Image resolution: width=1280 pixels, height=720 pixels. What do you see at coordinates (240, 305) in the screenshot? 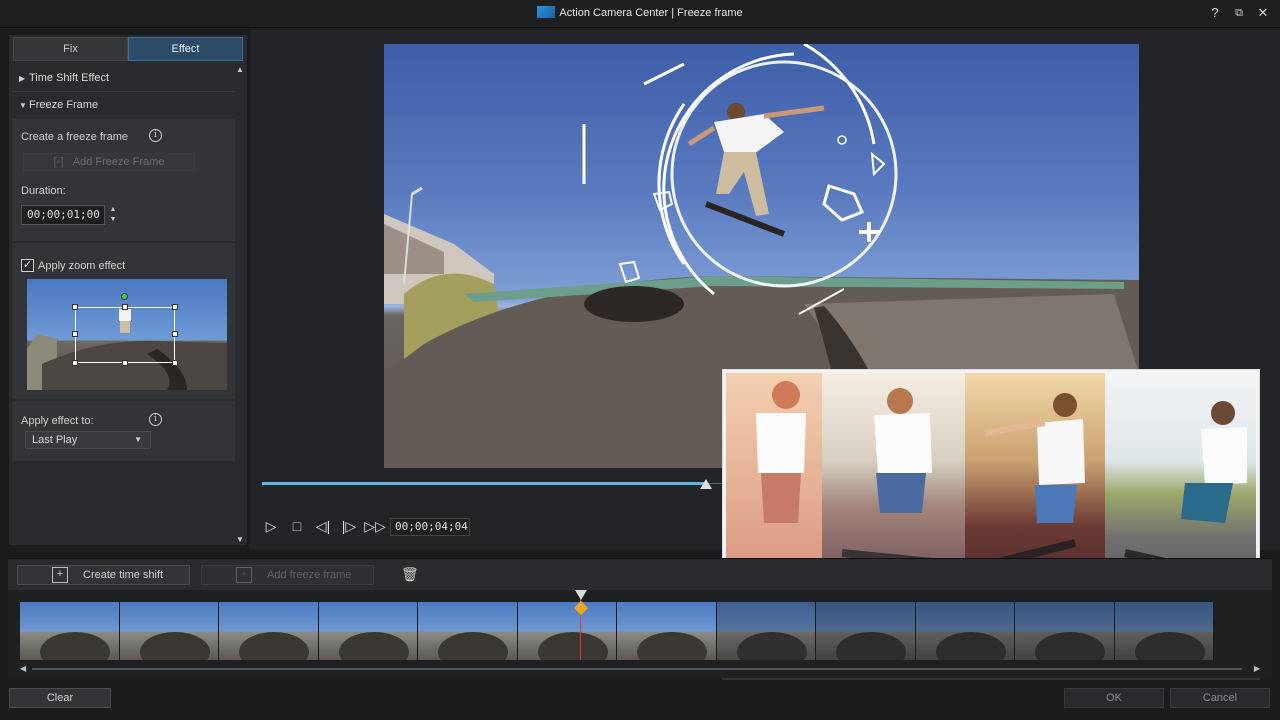
I see `panel-scrollbar: ▲ ▼` at bounding box center [240, 305].